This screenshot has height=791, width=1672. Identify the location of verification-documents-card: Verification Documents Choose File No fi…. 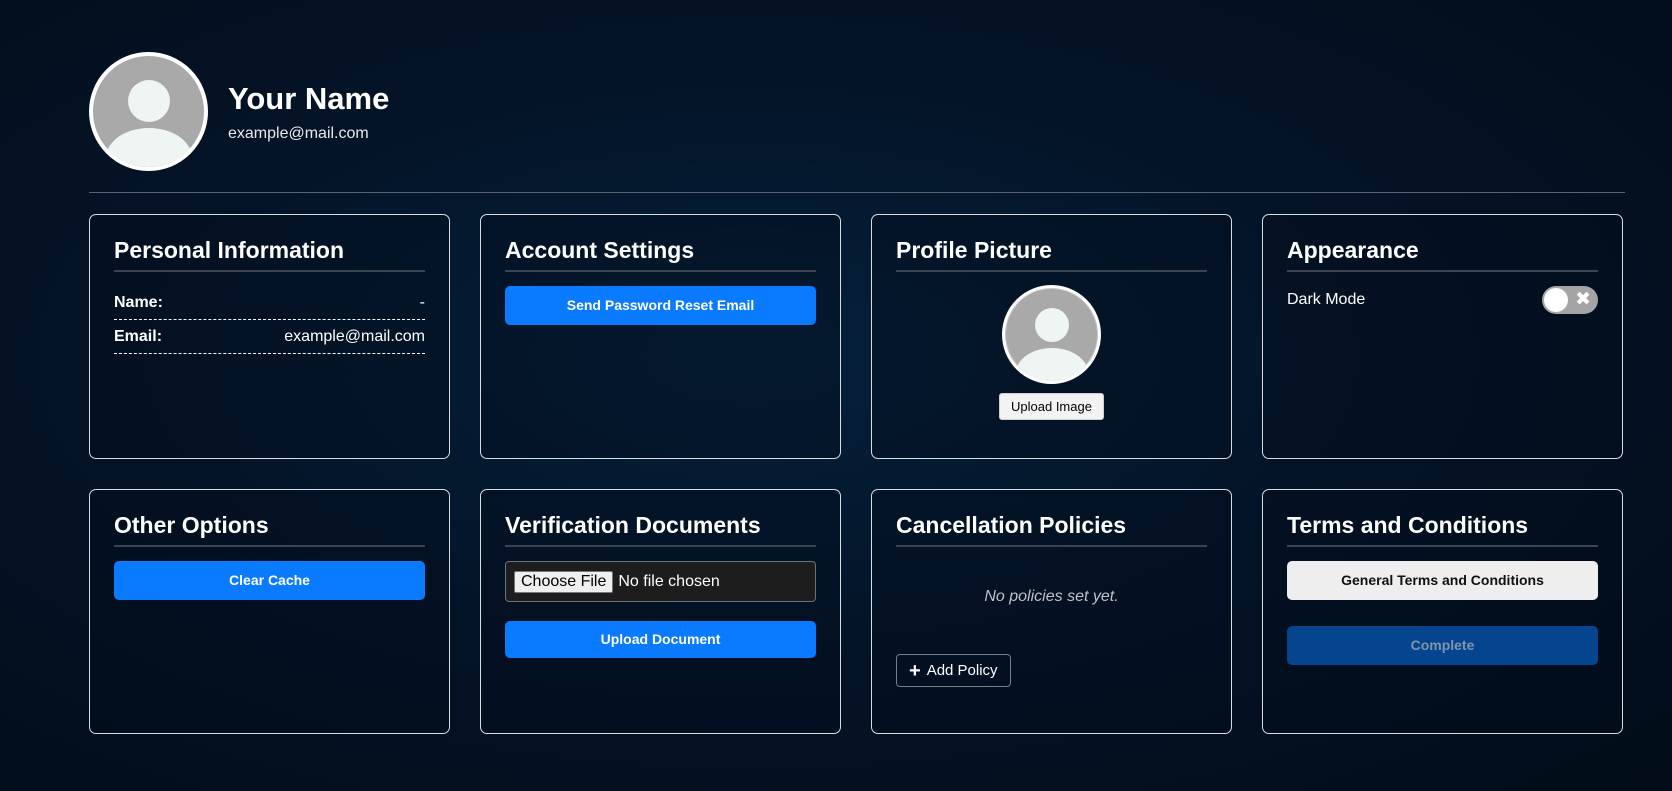
(660, 611).